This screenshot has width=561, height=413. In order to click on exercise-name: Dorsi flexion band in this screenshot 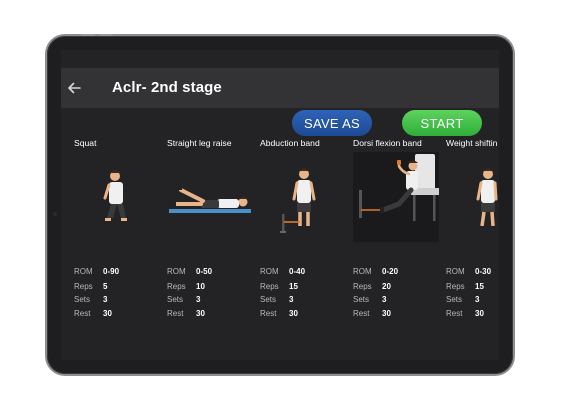, I will do `click(387, 143)`.